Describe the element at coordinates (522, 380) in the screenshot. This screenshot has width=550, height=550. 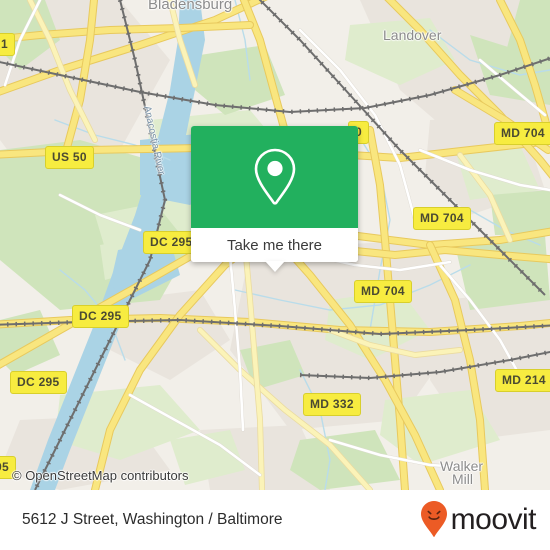
I see `shield-md-214: MD 214` at that location.